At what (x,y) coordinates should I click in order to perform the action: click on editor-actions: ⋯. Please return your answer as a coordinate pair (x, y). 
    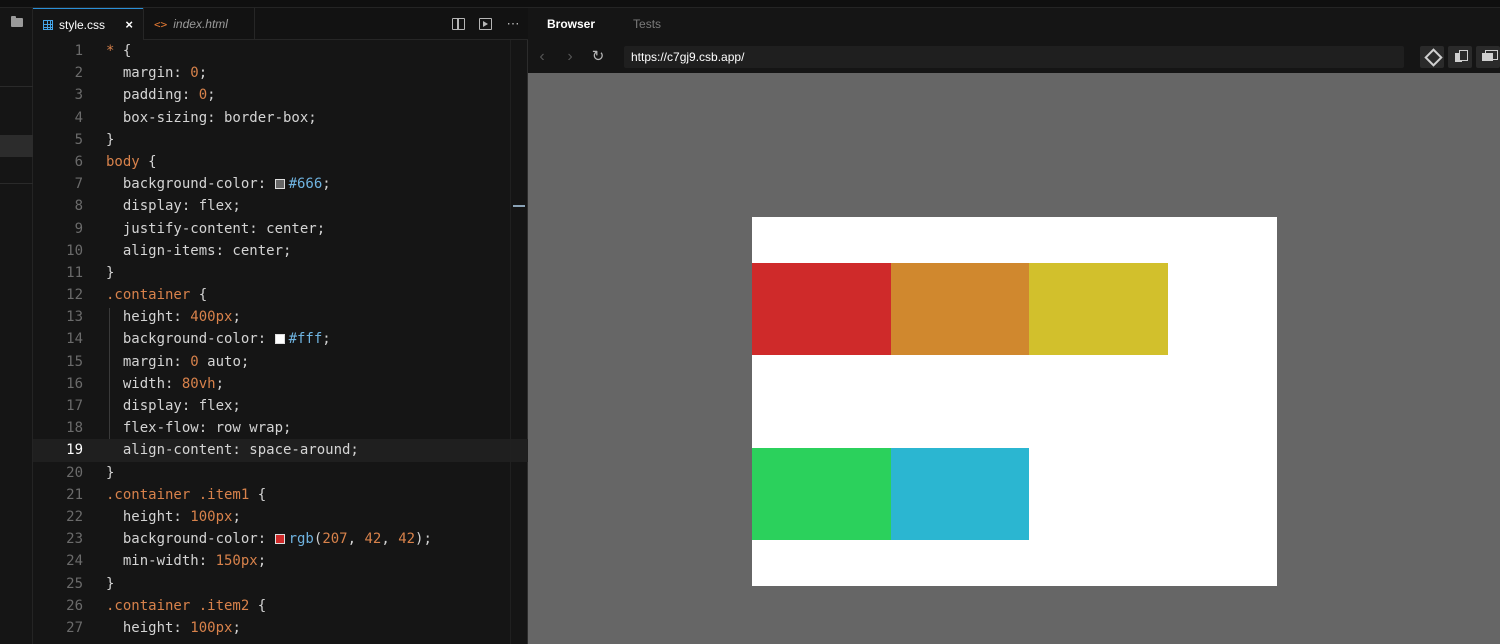
    Looking at the image, I should click on (486, 24).